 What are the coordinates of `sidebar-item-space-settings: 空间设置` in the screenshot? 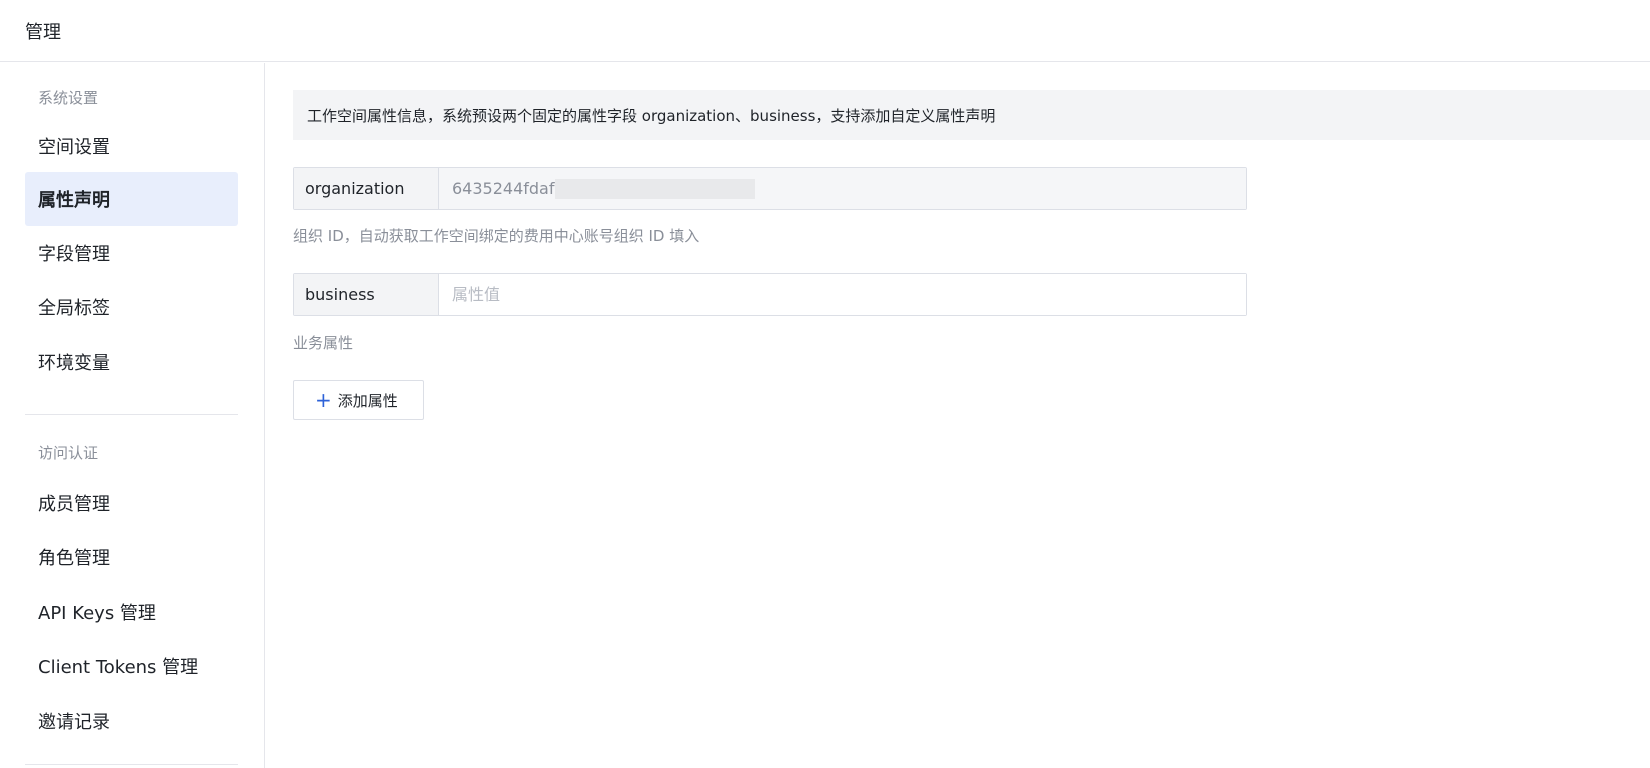 It's located at (131, 146).